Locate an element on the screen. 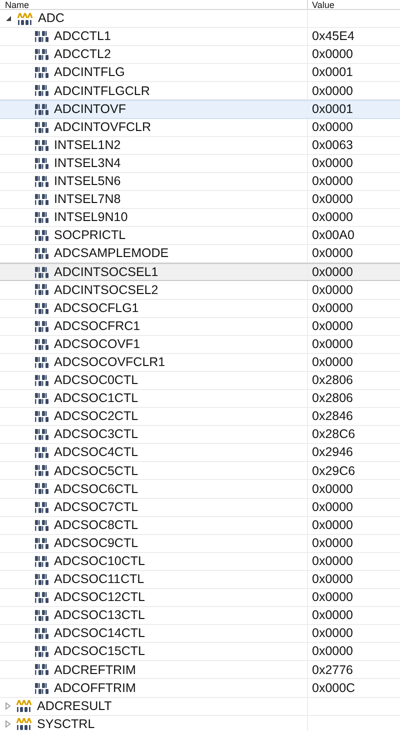 Image resolution: width=400 pixels, height=731 pixels. register-name: ADCREFTRIM is located at coordinates (95, 670).